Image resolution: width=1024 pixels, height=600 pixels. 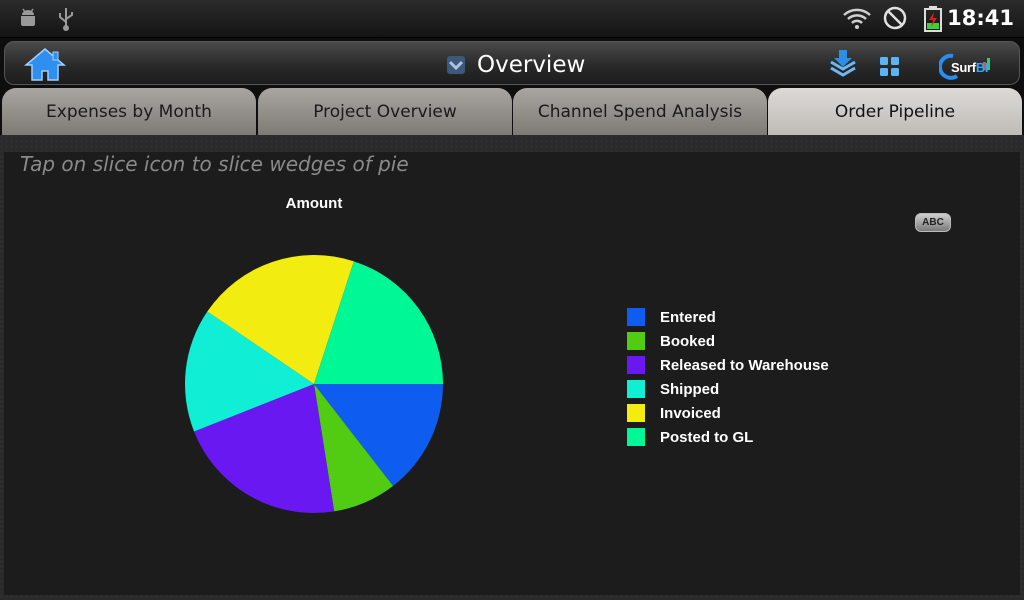 What do you see at coordinates (728, 389) in the screenshot?
I see `legend-item: Shipped` at bounding box center [728, 389].